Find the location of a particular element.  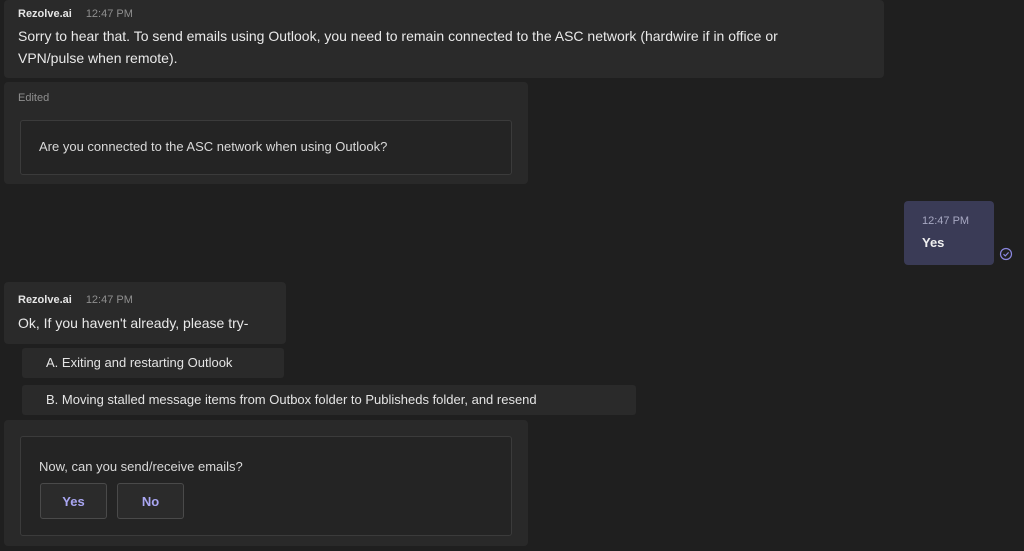

yes-button: Yes is located at coordinates (73, 501).